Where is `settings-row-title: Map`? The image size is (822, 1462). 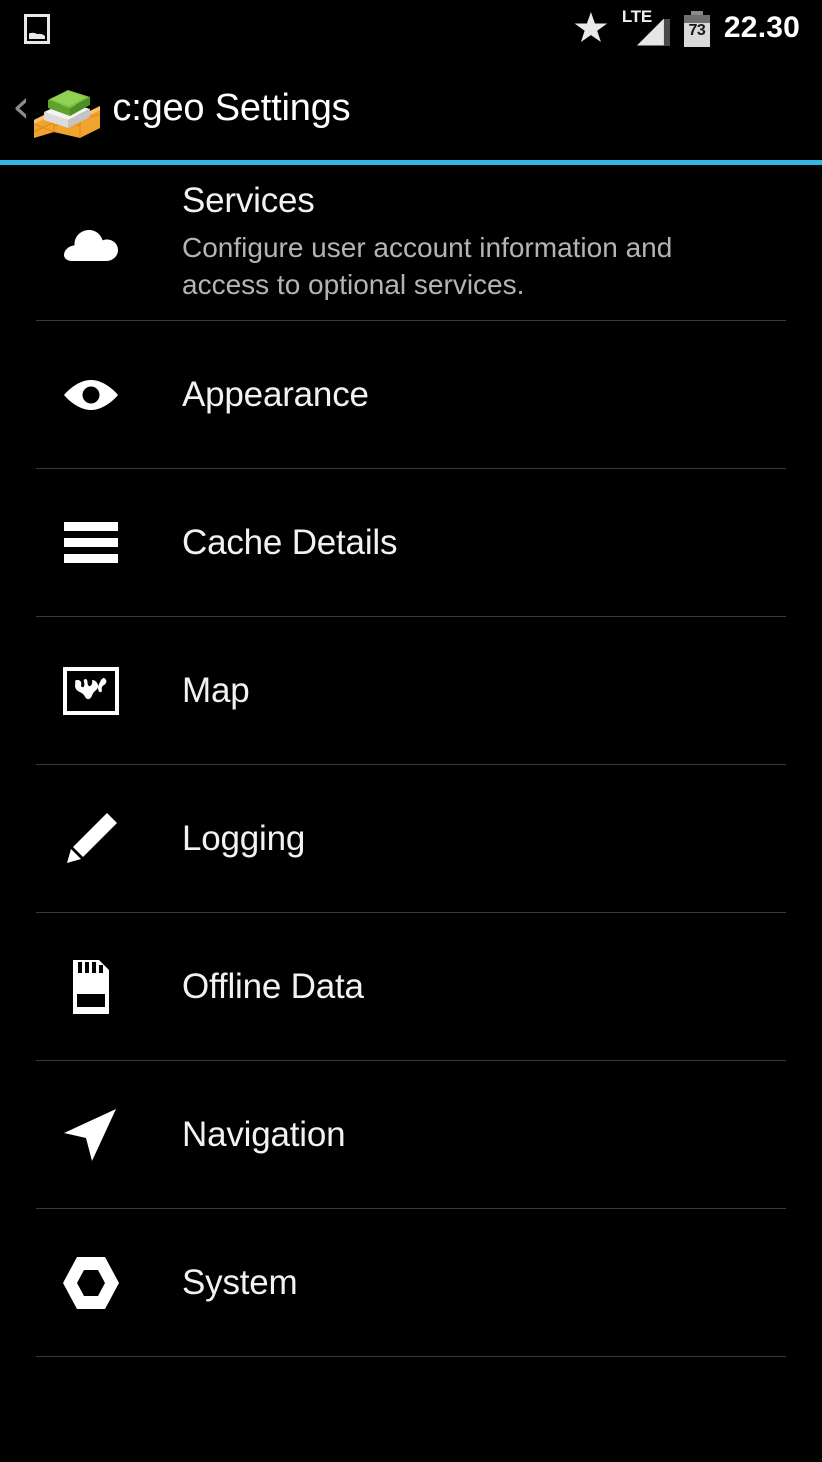
settings-row-title: Map is located at coordinates (216, 690).